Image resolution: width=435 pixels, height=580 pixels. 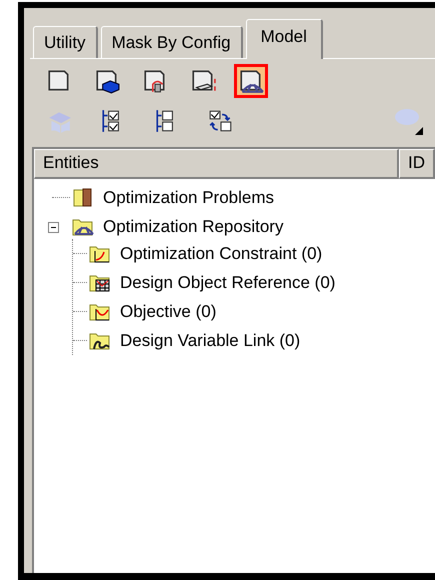 What do you see at coordinates (168, 312) in the screenshot?
I see `tree-item: Objective (0)` at bounding box center [168, 312].